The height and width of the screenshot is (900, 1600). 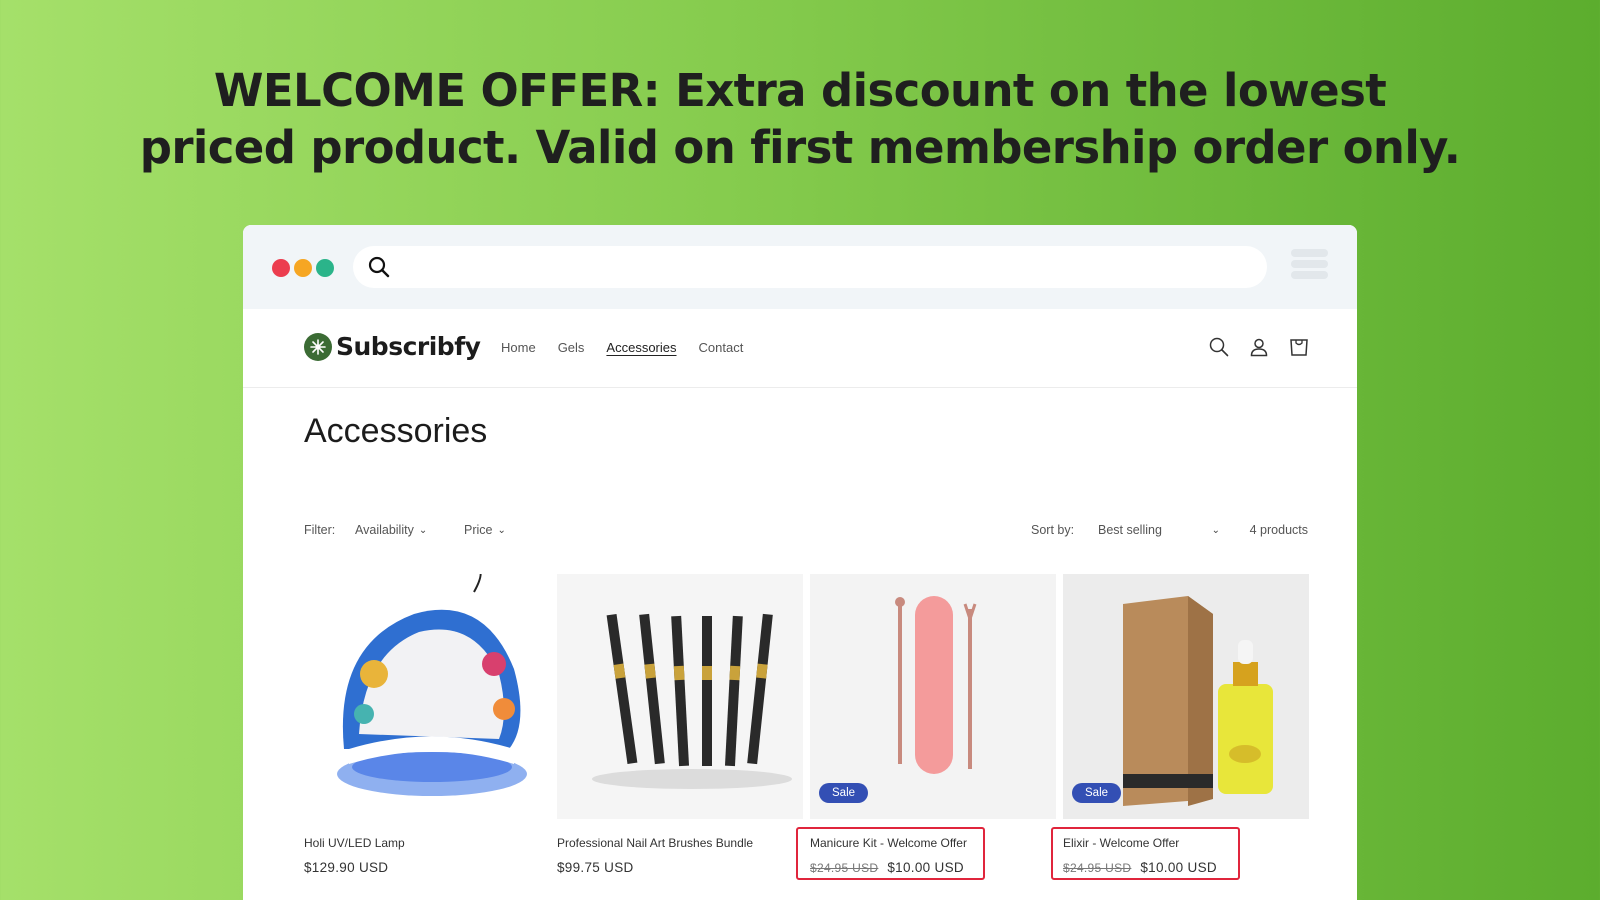 I want to click on browser-toolbar, so click(x=800, y=267).